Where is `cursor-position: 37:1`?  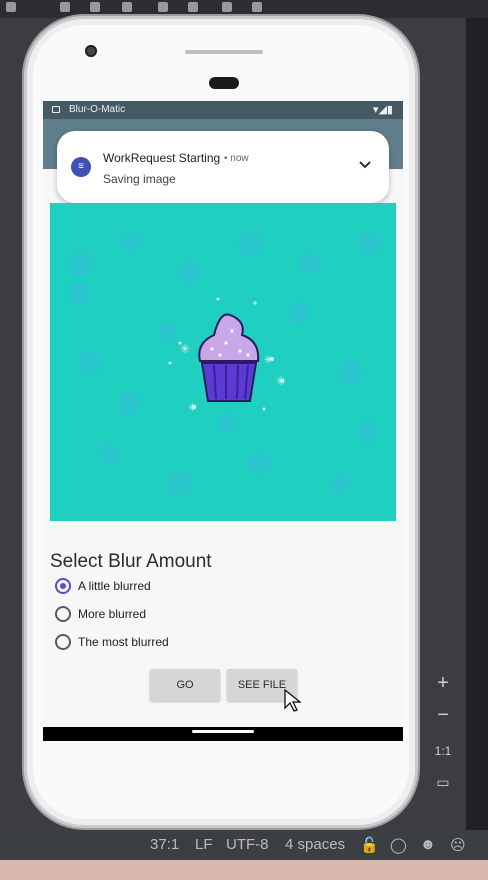 cursor-position: 37:1 is located at coordinates (164, 844).